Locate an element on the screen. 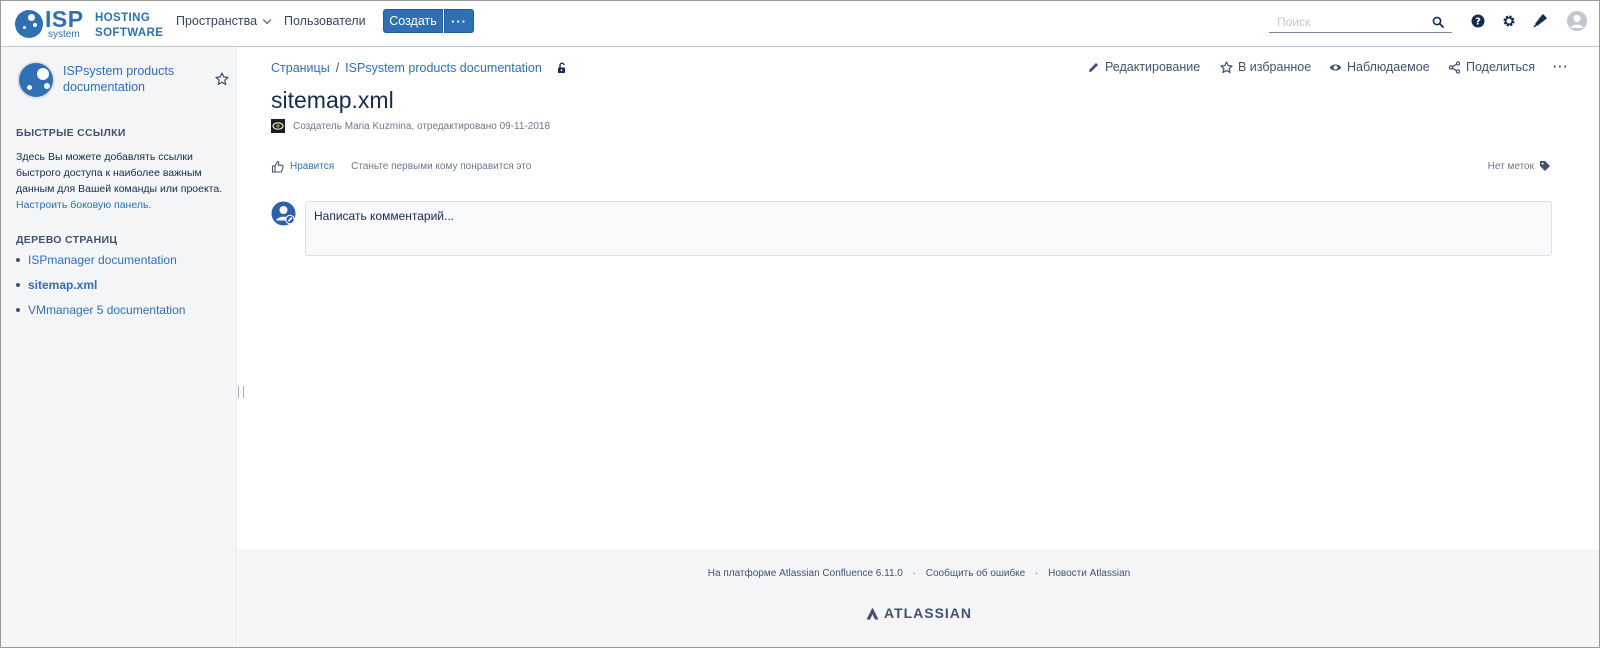 The image size is (1600, 648). search-input is located at coordinates (1352, 21).